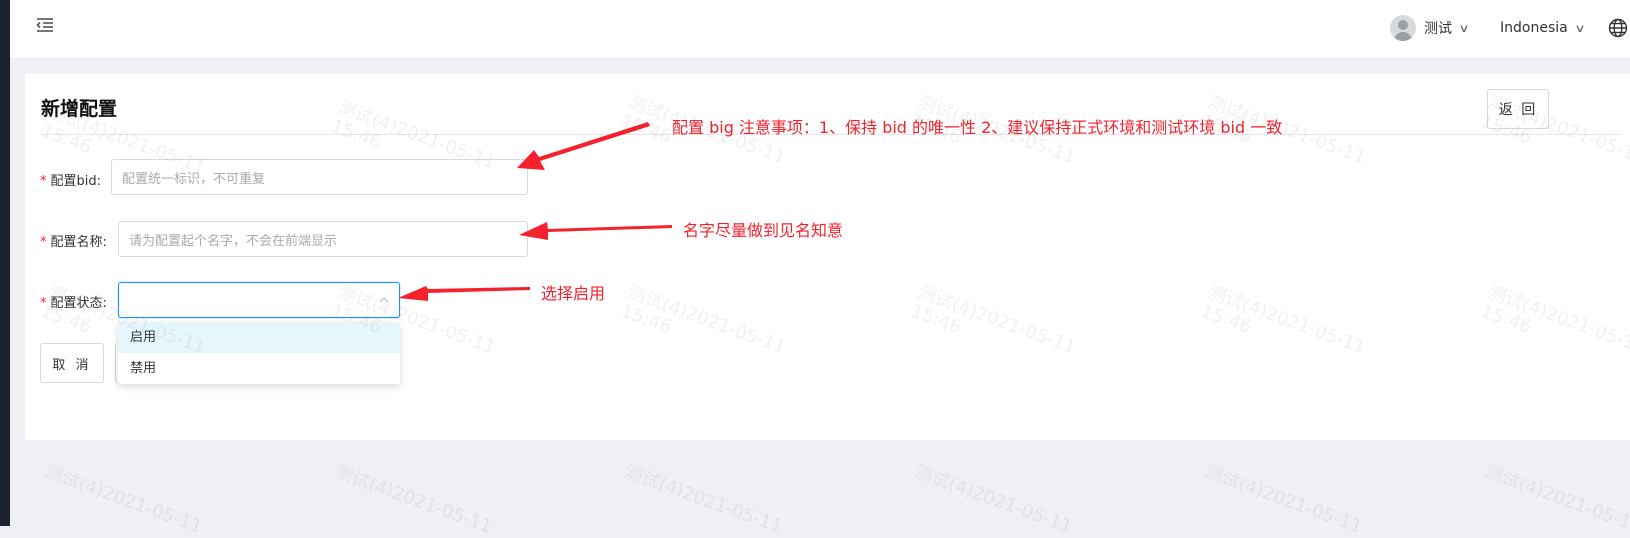 The image size is (1630, 538). Describe the element at coordinates (319, 177) in the screenshot. I see `bid-input: 配置统一标识，不可重复` at that location.